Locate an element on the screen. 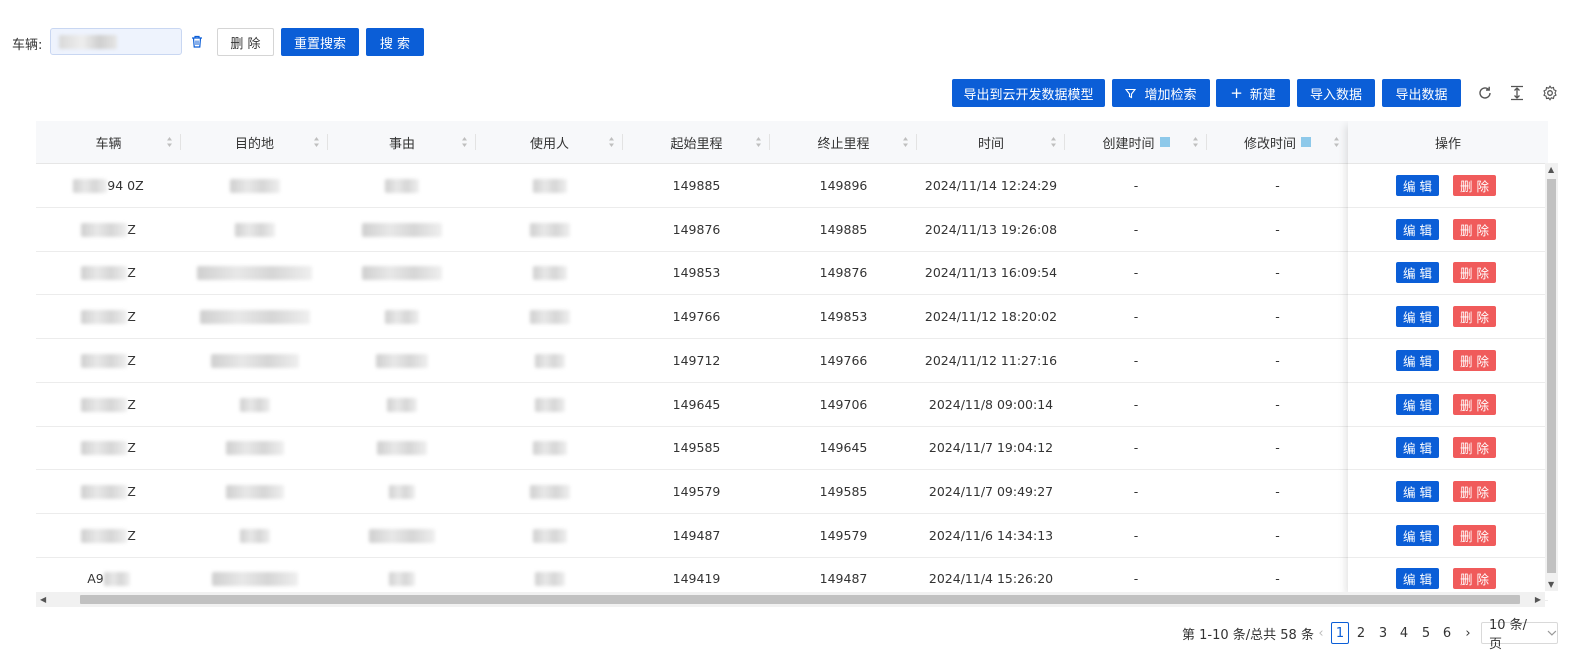  cell-time: 2024/11/14 12:24:29 is located at coordinates (991, 185).